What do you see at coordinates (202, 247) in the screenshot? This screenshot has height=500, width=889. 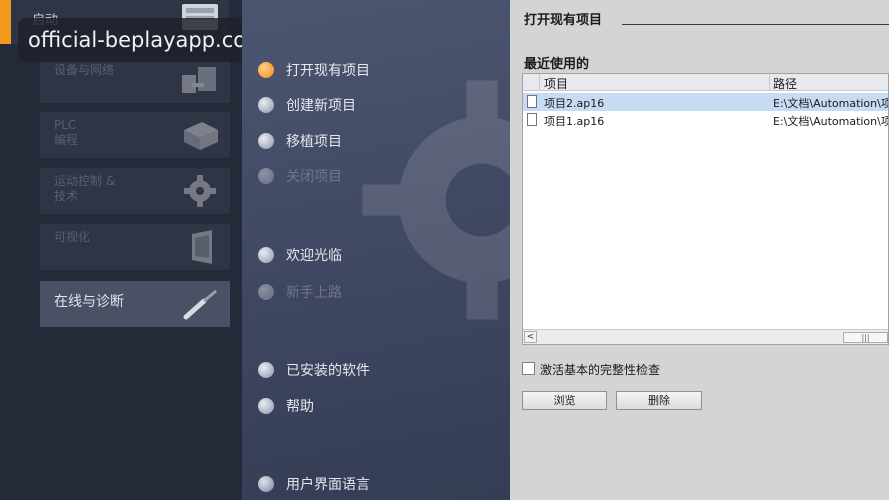 I see `panel-icon` at bounding box center [202, 247].